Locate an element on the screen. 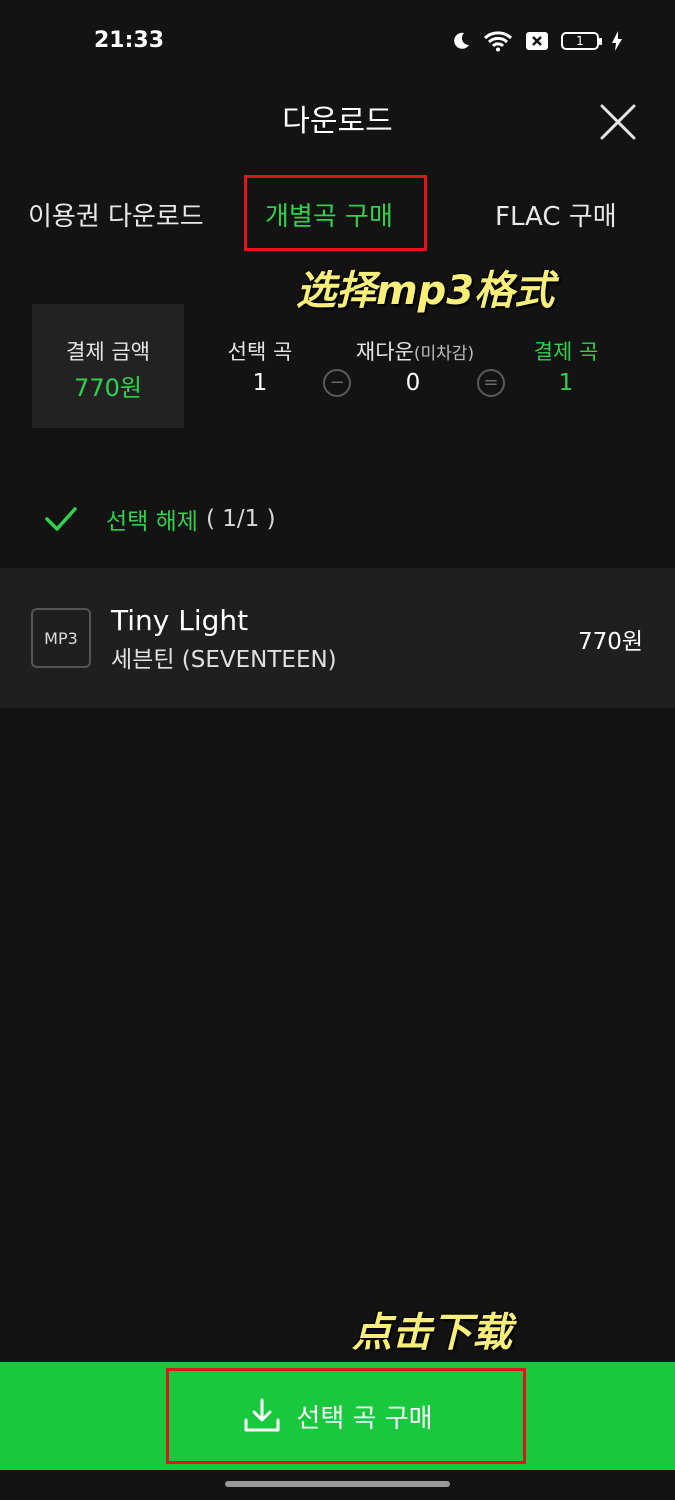 The image size is (675, 1500). redownload-value: 0 is located at coordinates (413, 383).